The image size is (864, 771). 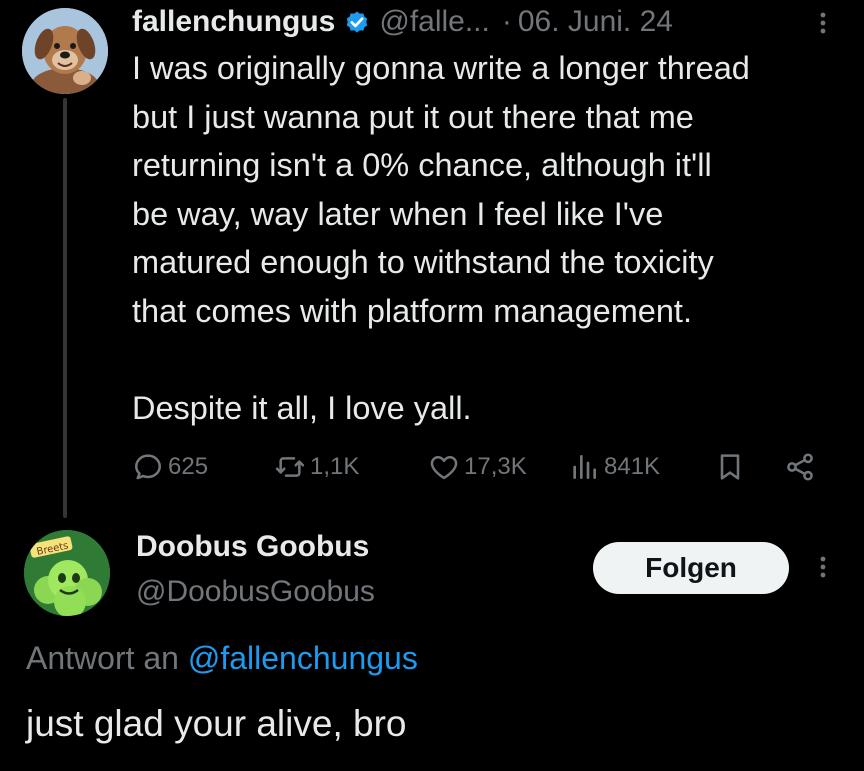 I want to click on bookmark-button, so click(x=732, y=467).